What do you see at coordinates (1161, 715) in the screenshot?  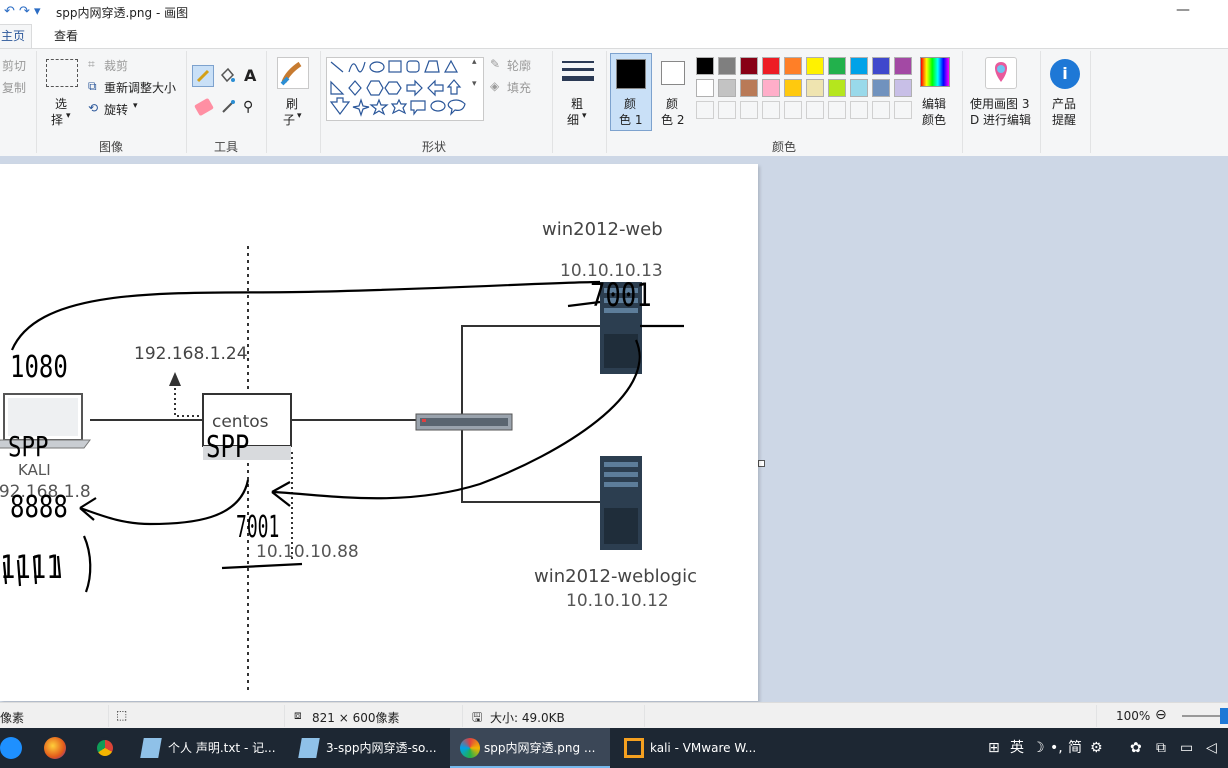 I see `zoom-out-icon: ⊖` at bounding box center [1161, 715].